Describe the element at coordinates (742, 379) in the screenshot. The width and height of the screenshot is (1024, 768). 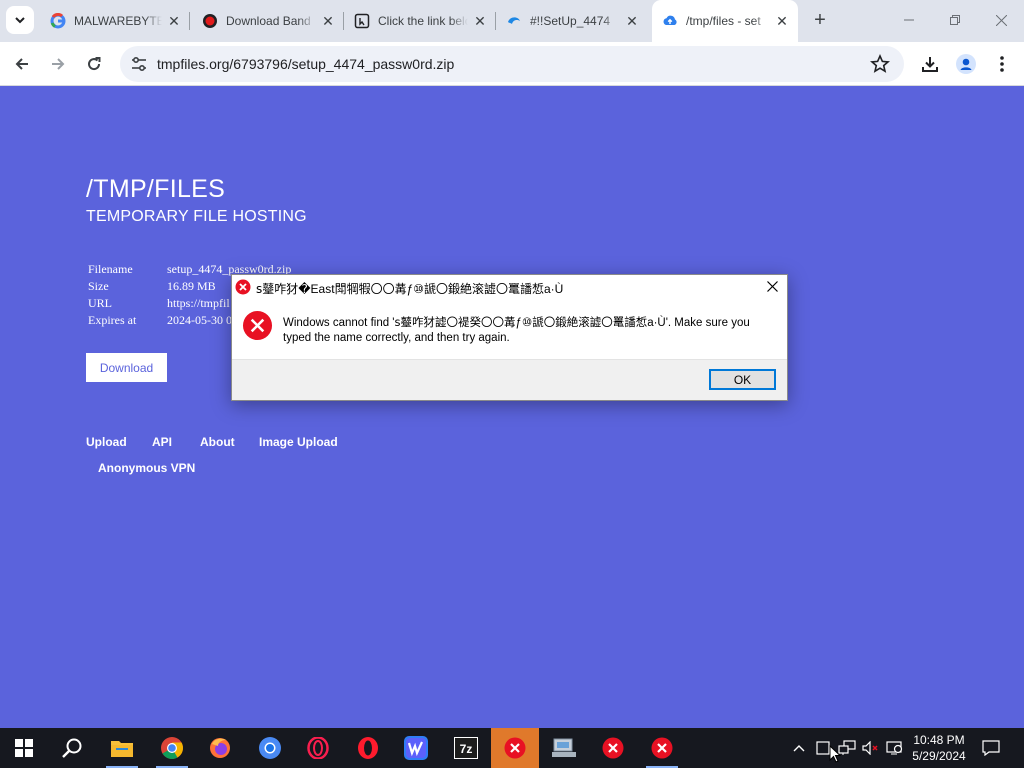
I see `ok-button: OK` at that location.